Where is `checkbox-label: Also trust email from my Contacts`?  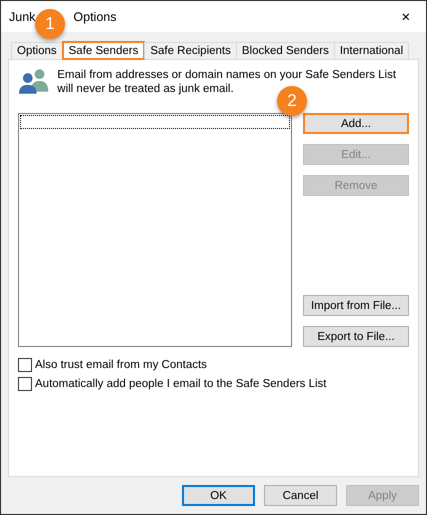
checkbox-label: Also trust email from my Contacts is located at coordinates (121, 365).